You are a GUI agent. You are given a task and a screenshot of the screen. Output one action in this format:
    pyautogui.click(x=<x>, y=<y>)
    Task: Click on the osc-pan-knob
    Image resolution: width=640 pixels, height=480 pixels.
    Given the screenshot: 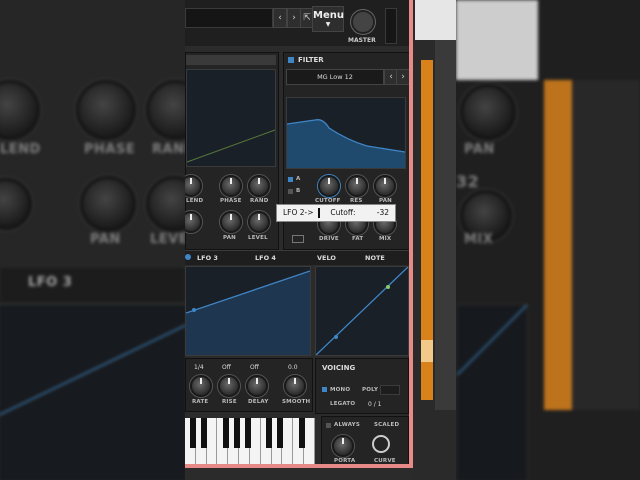 What is the action you would take?
    pyautogui.click(x=231, y=222)
    